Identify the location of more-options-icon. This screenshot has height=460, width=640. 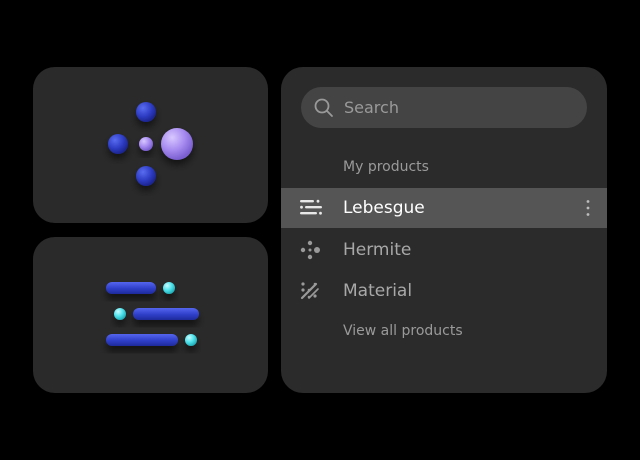
(588, 208).